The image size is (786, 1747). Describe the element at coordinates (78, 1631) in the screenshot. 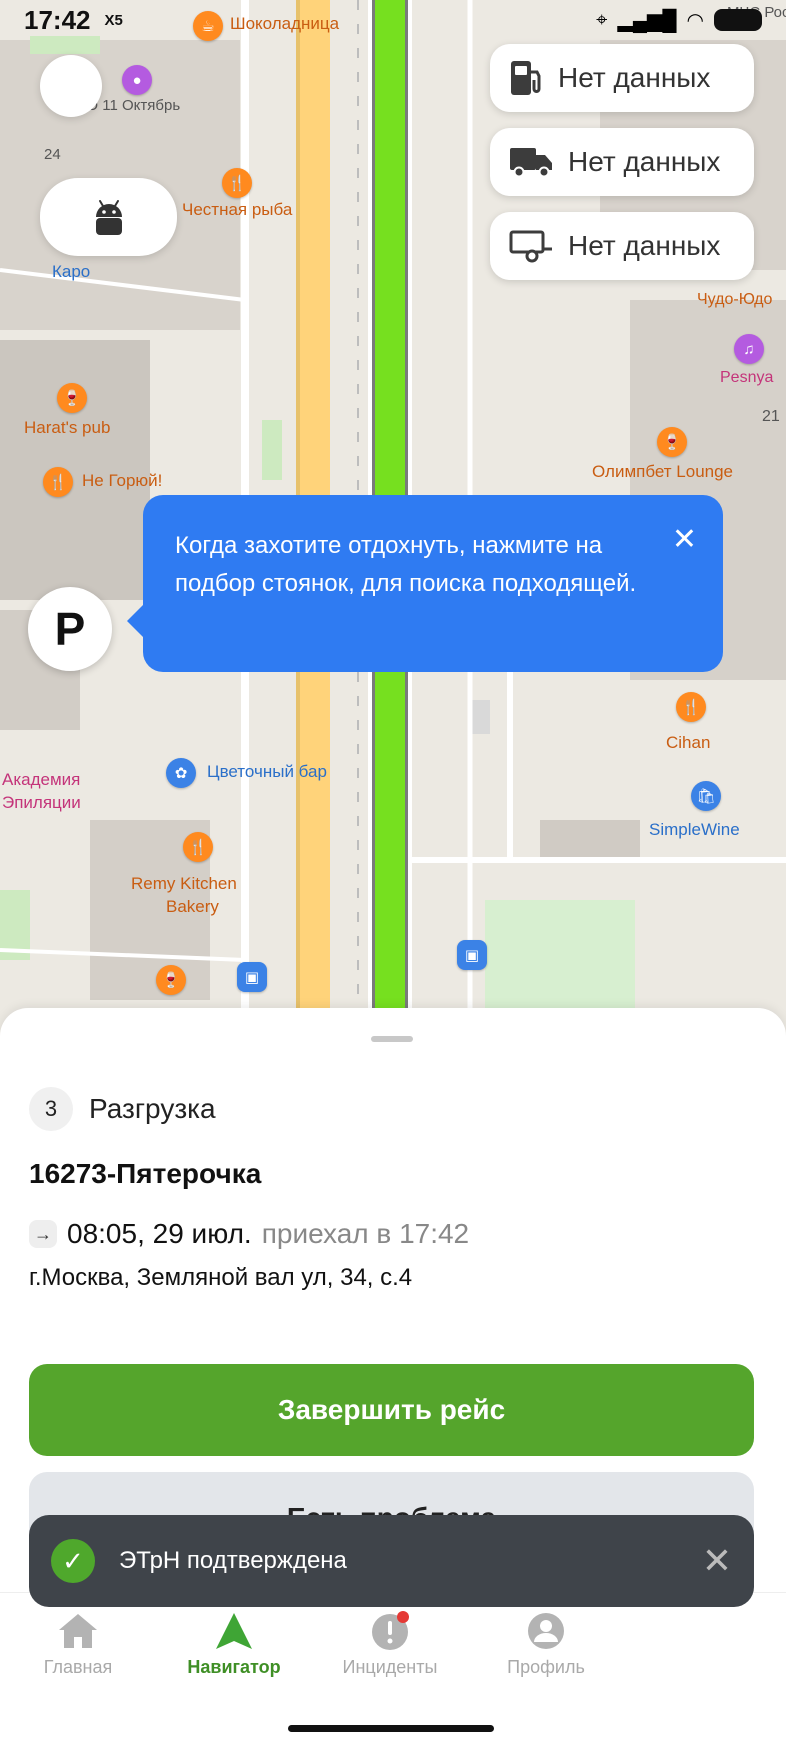

I see `home-icon` at that location.